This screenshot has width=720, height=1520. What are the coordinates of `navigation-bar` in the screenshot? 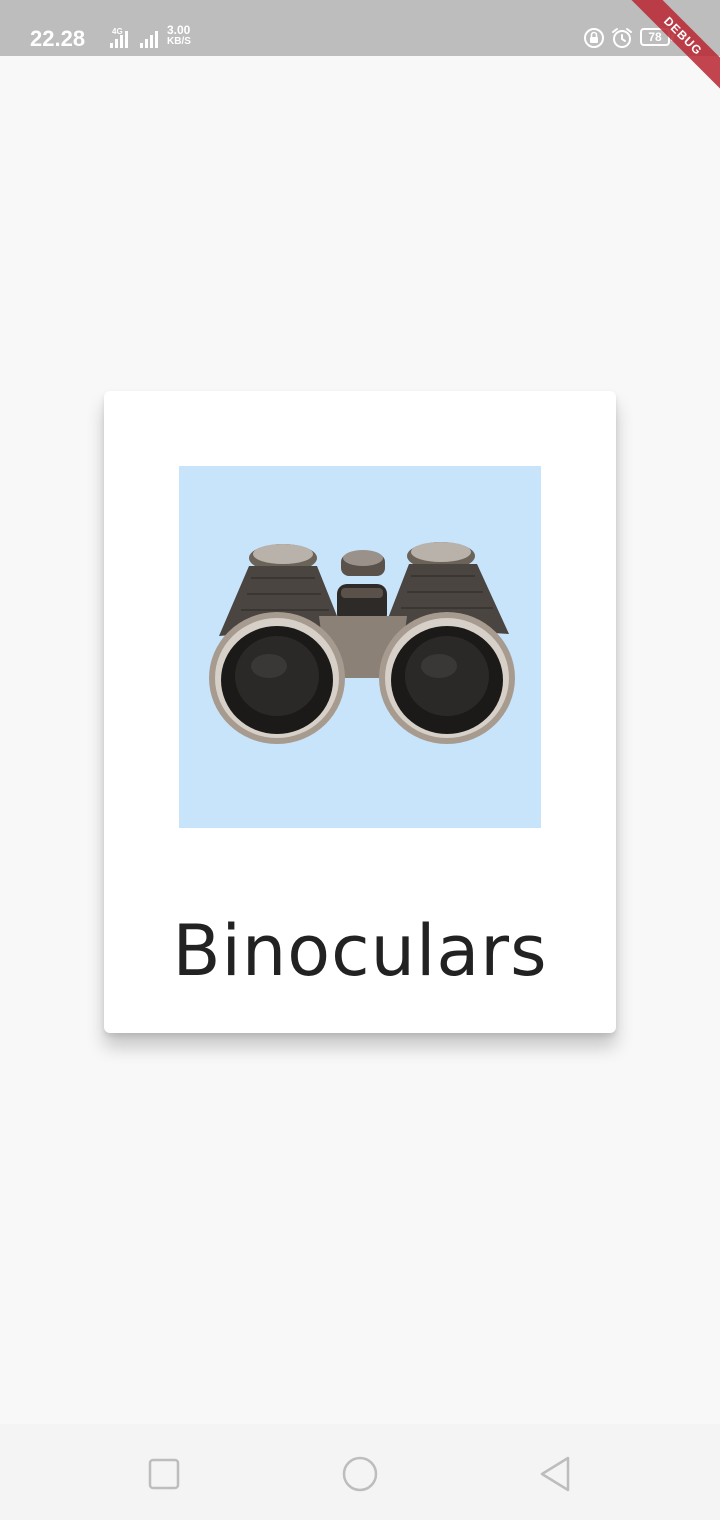 It's located at (360, 1472).